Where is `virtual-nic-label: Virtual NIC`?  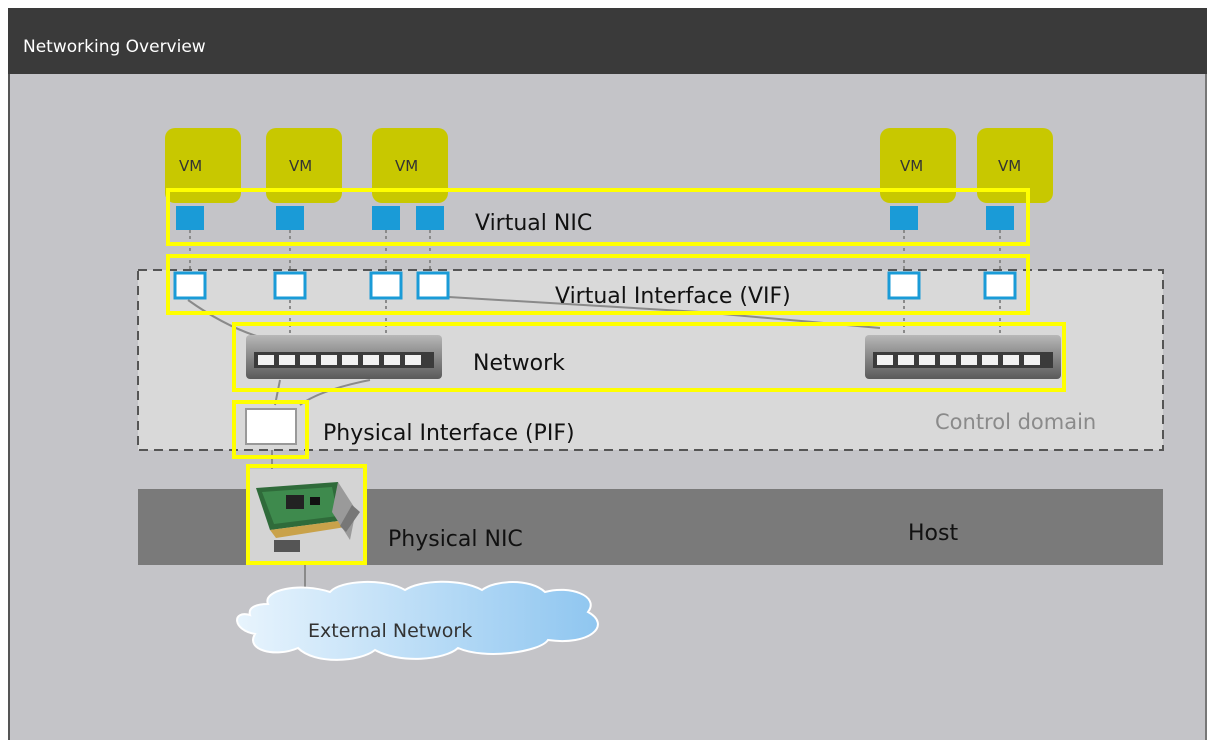 virtual-nic-label: Virtual NIC is located at coordinates (533, 223).